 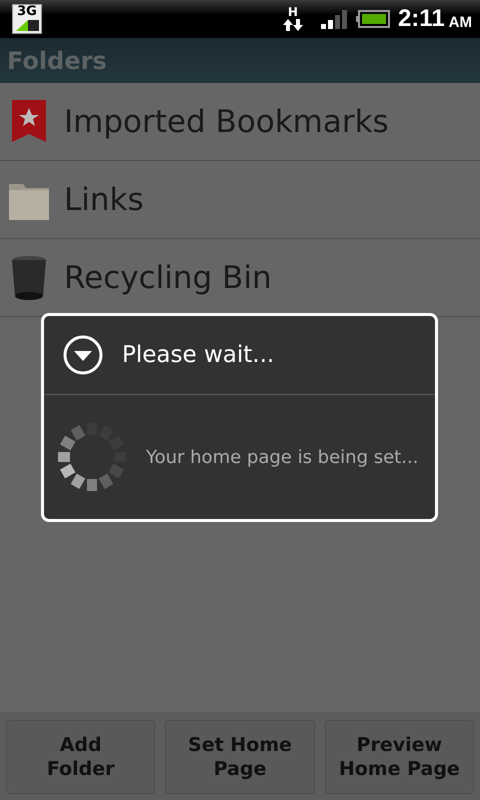 What do you see at coordinates (240, 757) in the screenshot?
I see `toolbar-button: Set Home Page` at bounding box center [240, 757].